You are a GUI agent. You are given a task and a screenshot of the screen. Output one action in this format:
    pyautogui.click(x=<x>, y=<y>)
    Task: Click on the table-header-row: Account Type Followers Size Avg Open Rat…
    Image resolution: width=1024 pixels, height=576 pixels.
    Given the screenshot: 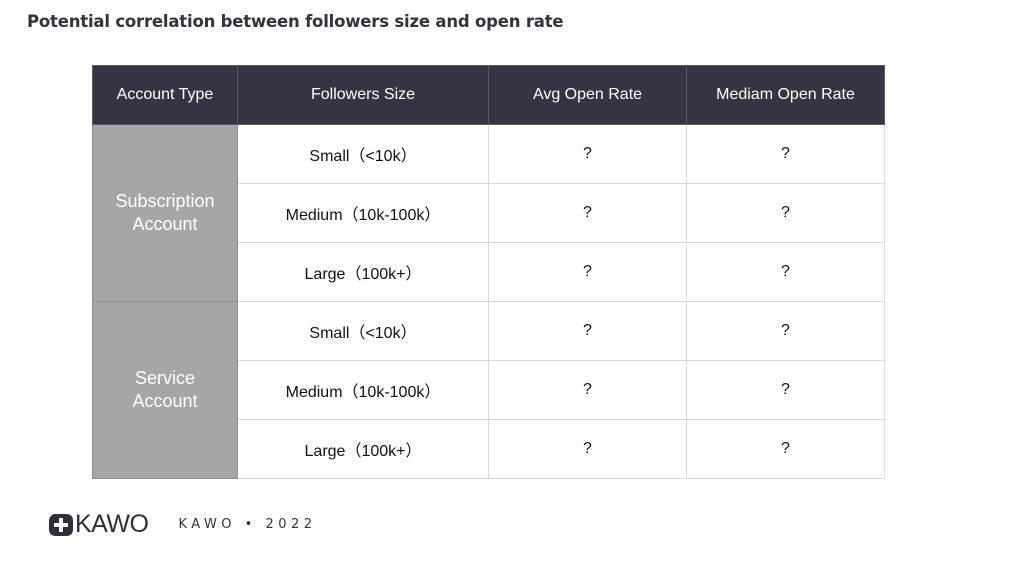 What is the action you would take?
    pyautogui.click(x=488, y=95)
    